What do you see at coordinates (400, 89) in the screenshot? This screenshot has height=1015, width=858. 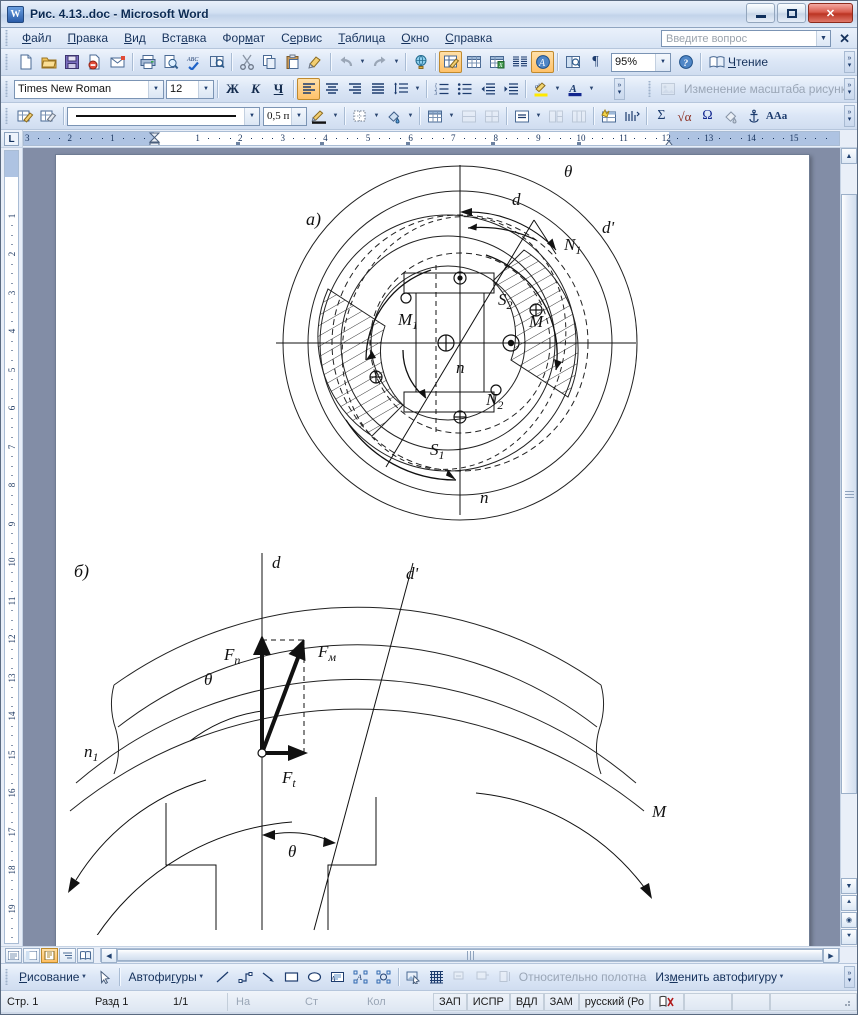 I see `line-spacing-button` at bounding box center [400, 89].